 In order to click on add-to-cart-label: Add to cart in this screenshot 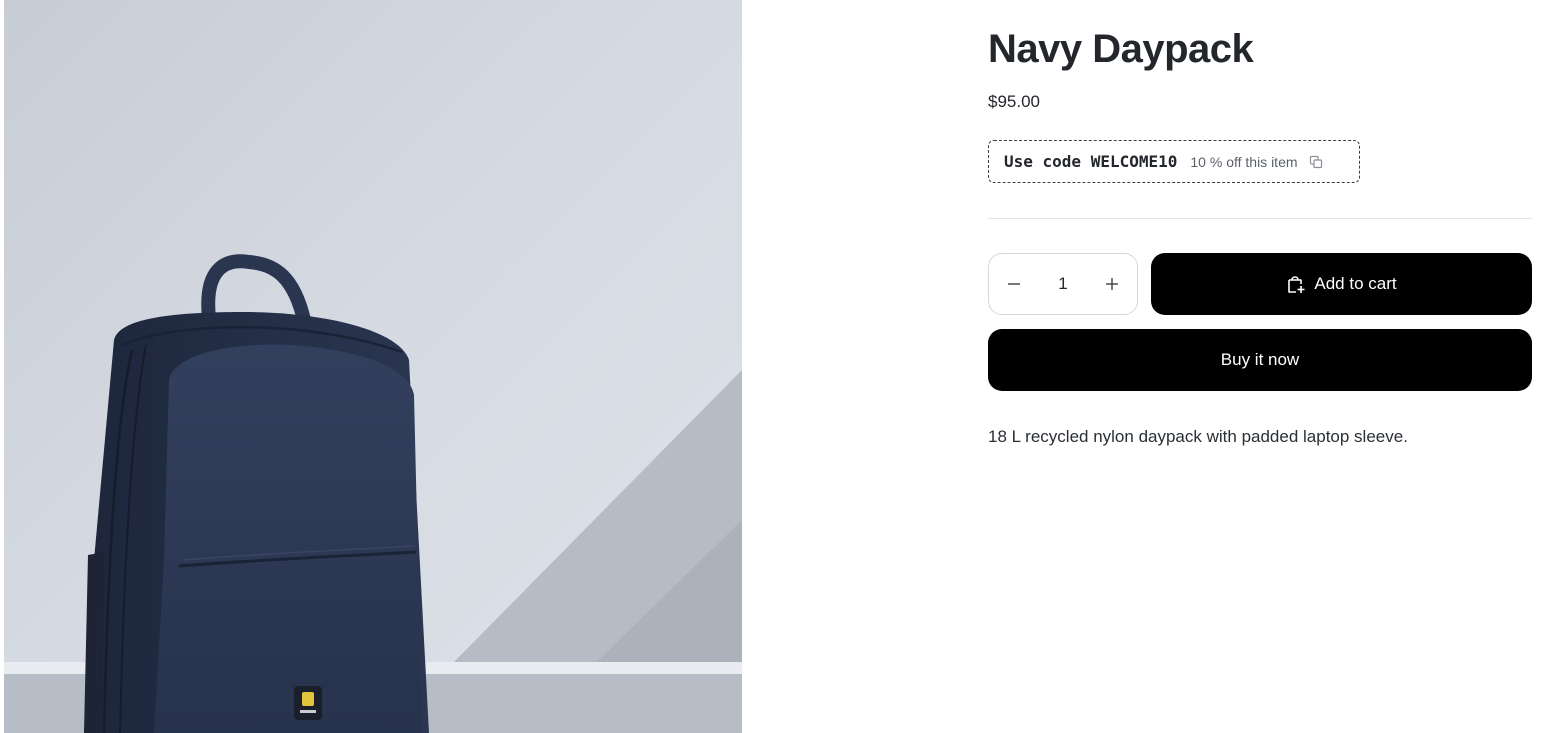, I will do `click(1355, 283)`.